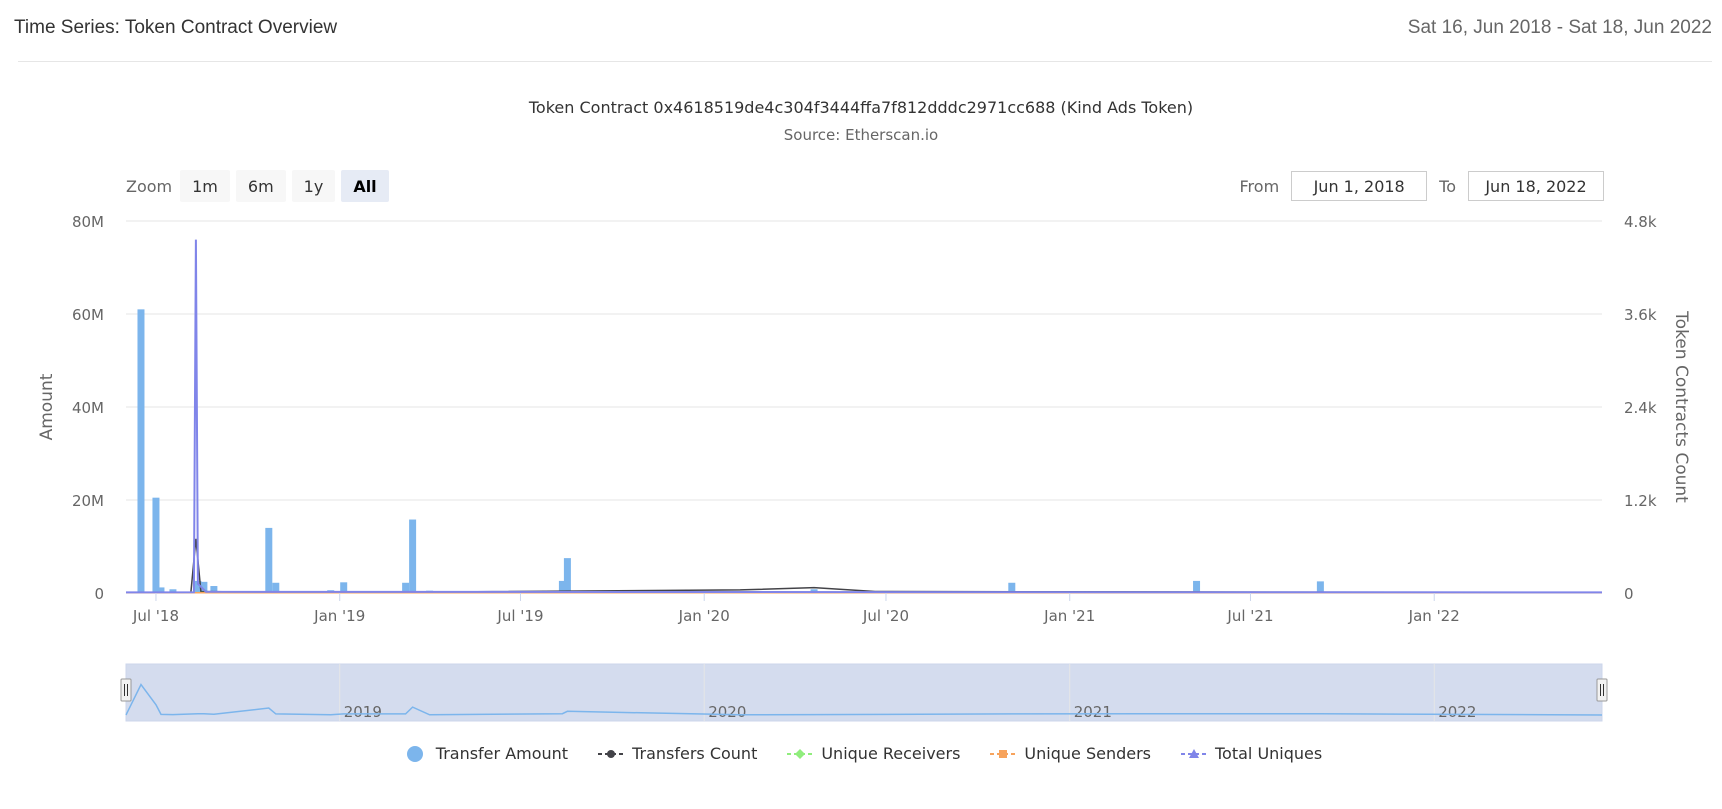 The image size is (1722, 809). What do you see at coordinates (864, 566) in the screenshot?
I see `transfers-count-line` at bounding box center [864, 566].